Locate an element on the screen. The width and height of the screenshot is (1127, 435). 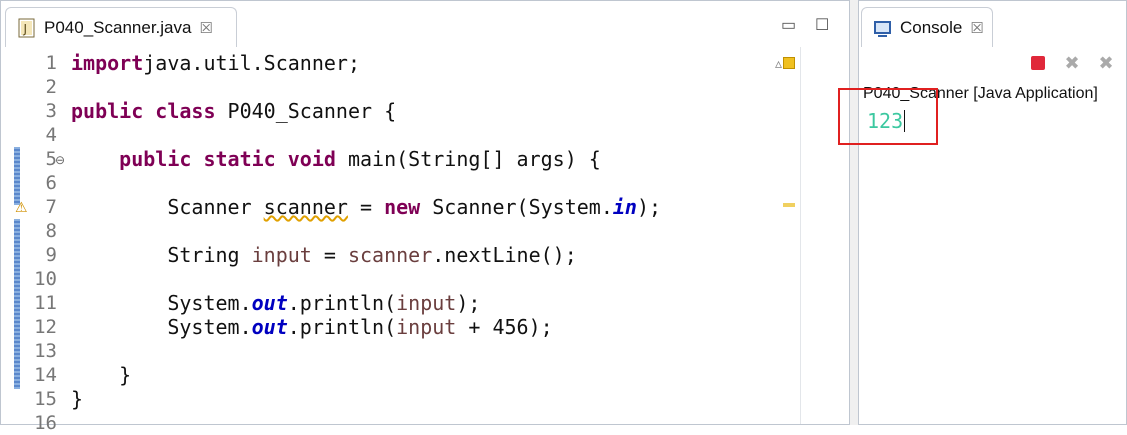
line-number: 16 is located at coordinates (45, 423).